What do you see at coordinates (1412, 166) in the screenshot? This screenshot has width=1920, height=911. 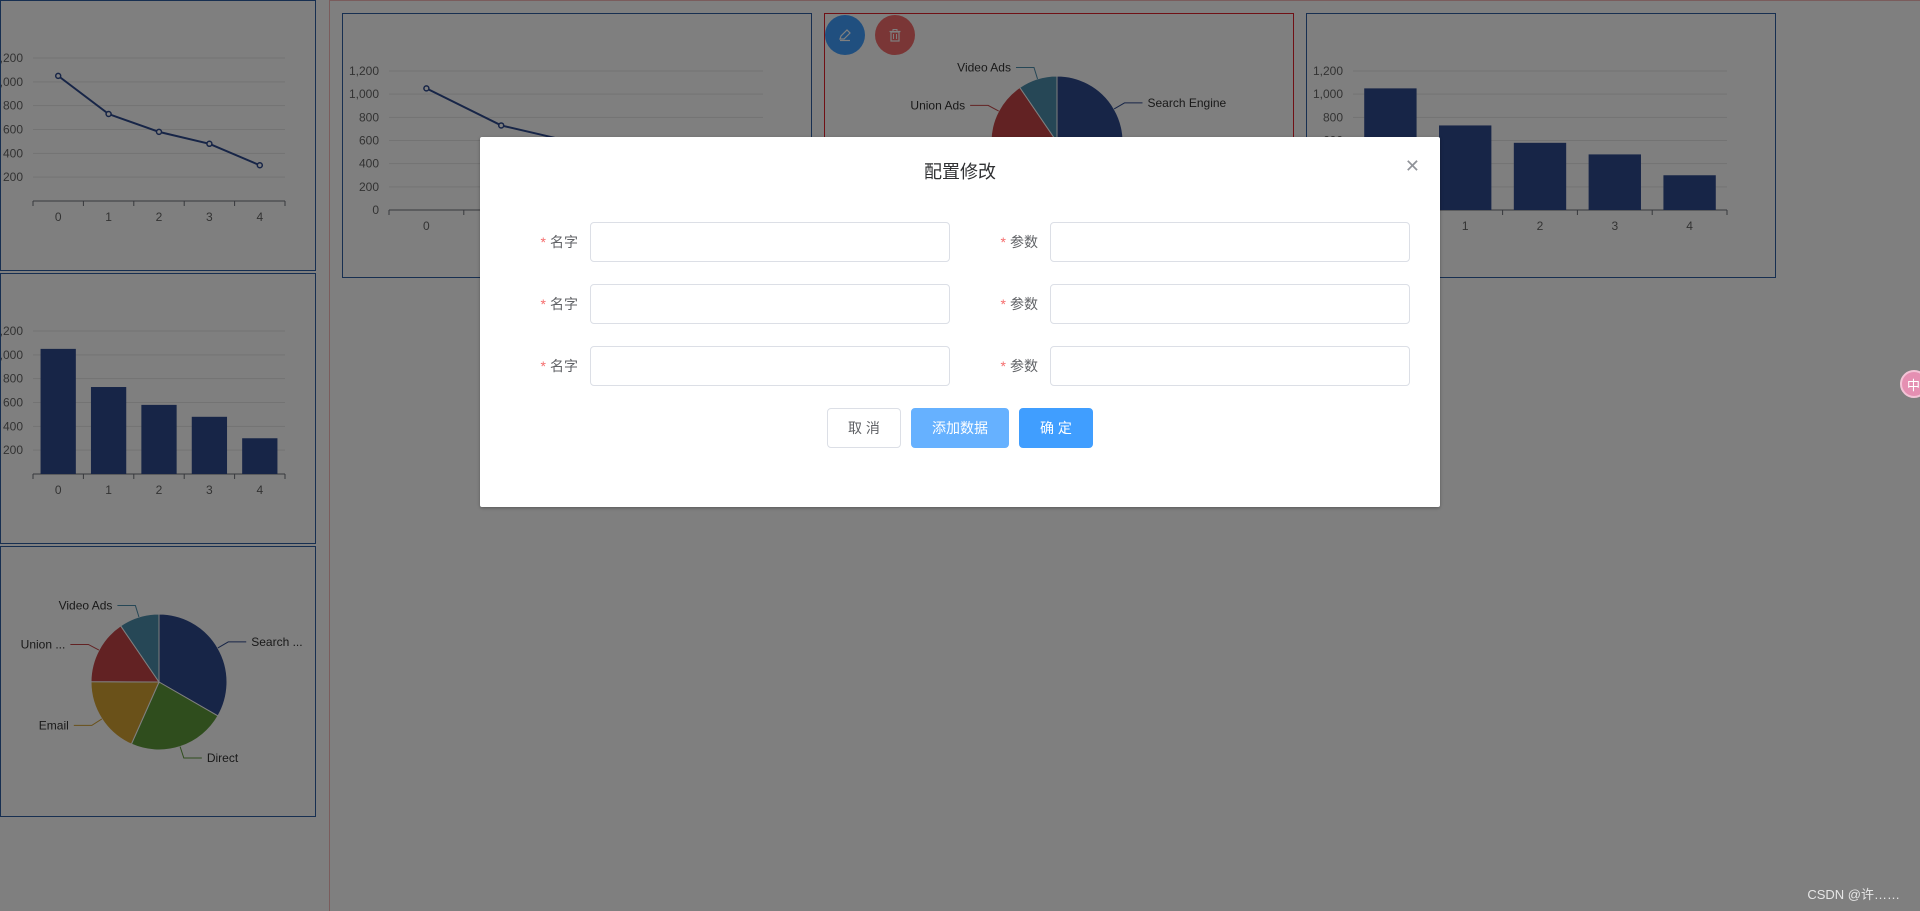 I see `close-icon: ✕` at bounding box center [1412, 166].